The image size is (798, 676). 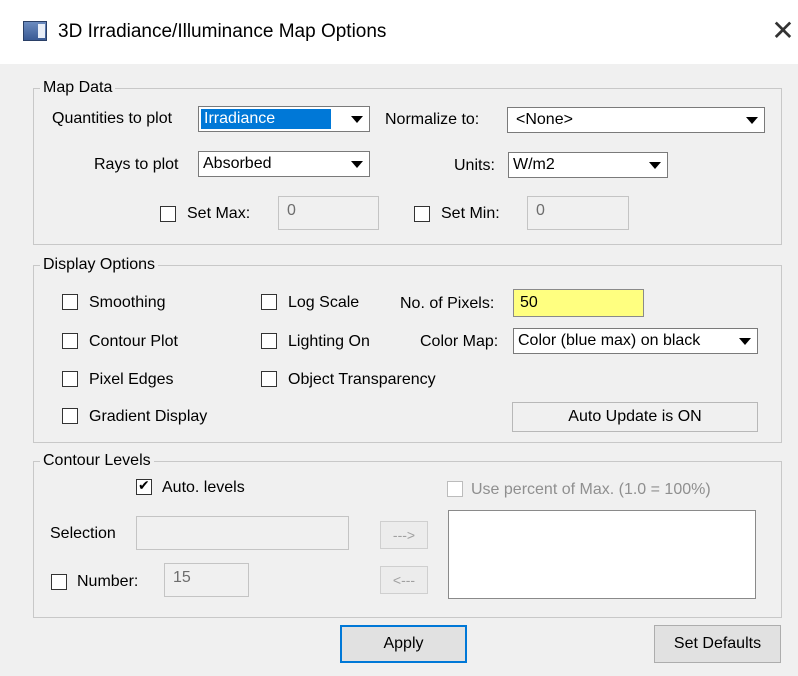 What do you see at coordinates (219, 213) in the screenshot?
I see `set-max-label: Set Max:` at bounding box center [219, 213].